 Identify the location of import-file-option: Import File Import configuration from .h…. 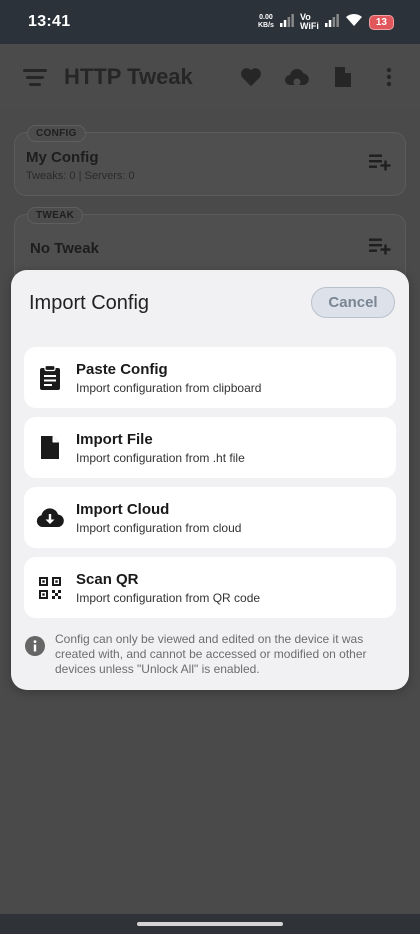
(210, 447).